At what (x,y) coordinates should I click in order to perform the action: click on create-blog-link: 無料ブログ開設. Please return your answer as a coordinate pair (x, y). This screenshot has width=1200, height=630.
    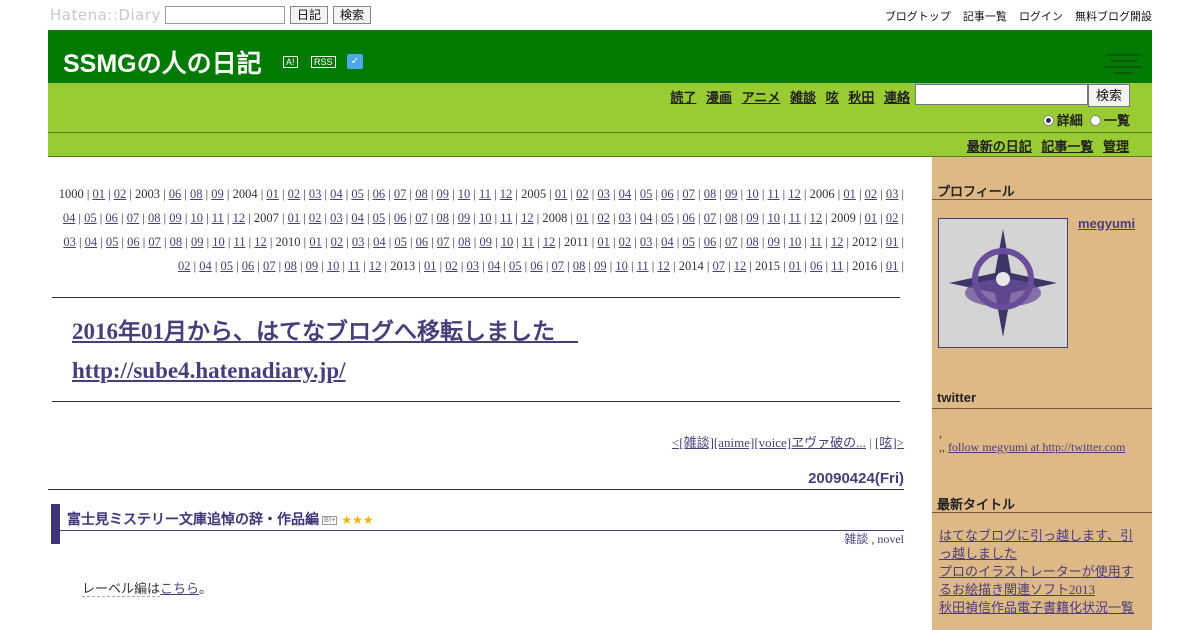
    Looking at the image, I should click on (1113, 17).